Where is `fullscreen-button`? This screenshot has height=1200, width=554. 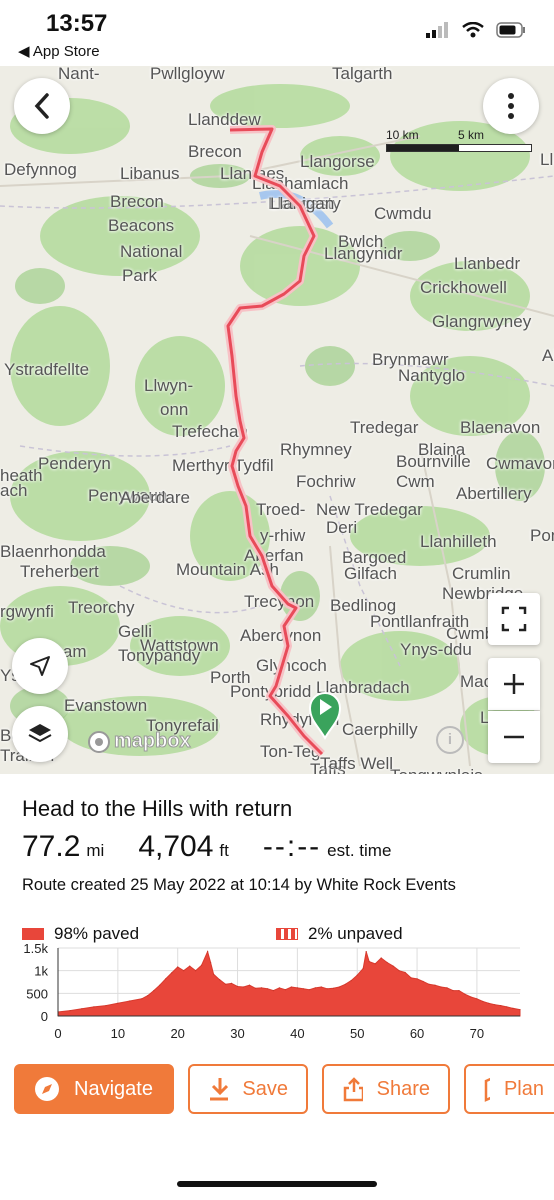 fullscreen-button is located at coordinates (514, 619).